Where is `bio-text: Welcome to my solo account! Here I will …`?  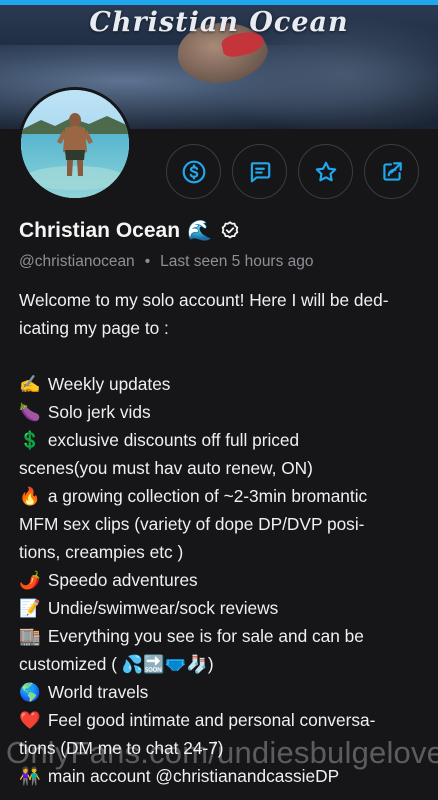 bio-text: Welcome to my solo account! Here I will … is located at coordinates (204, 300).